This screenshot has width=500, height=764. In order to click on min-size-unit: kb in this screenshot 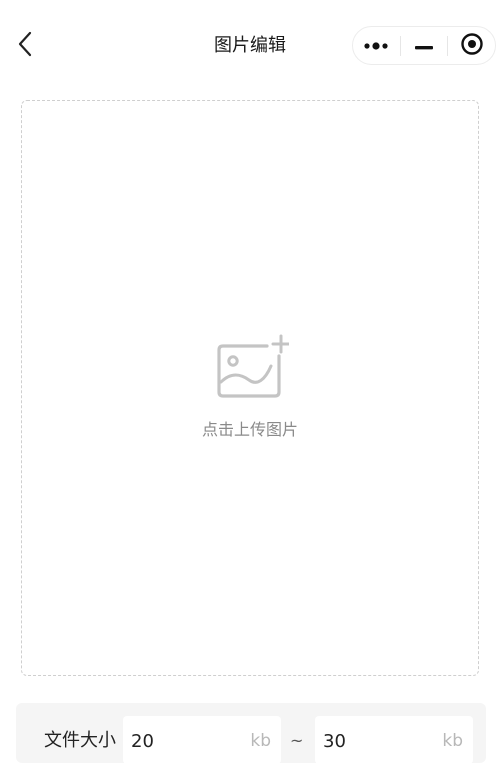, I will do `click(260, 741)`.